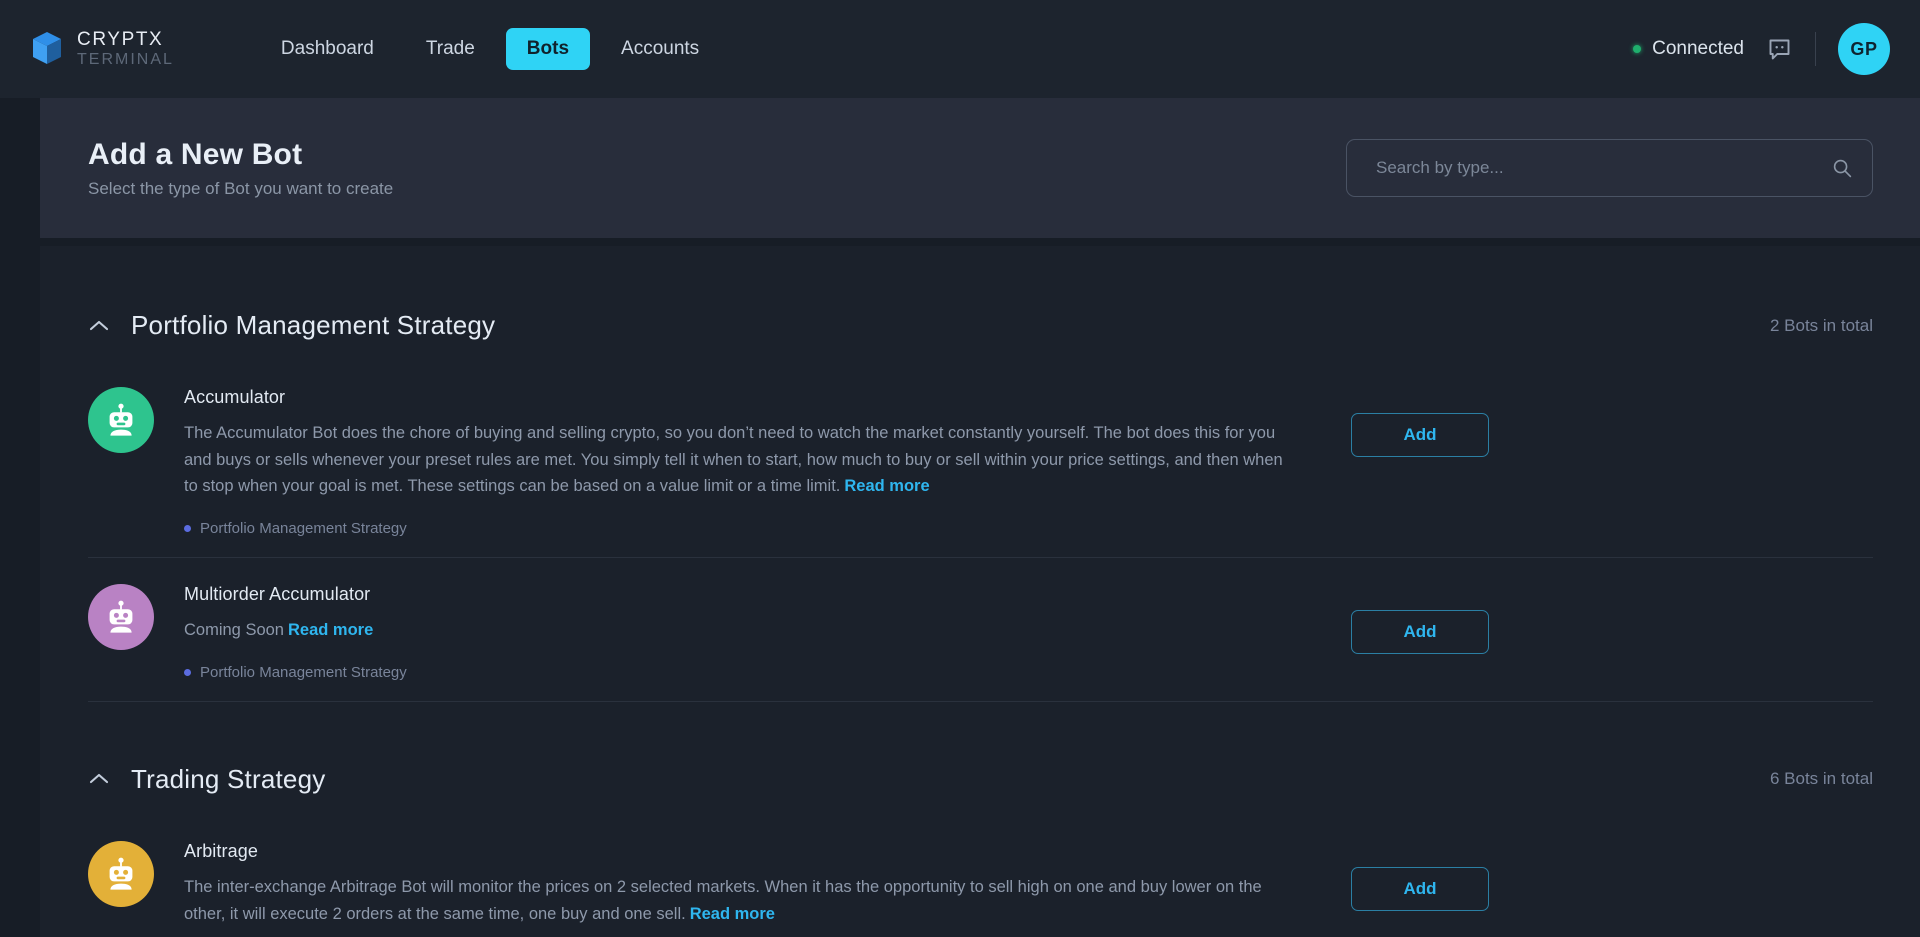 The width and height of the screenshot is (1920, 937). Describe the element at coordinates (1698, 48) in the screenshot. I see `connection-status-label: Connected` at that location.